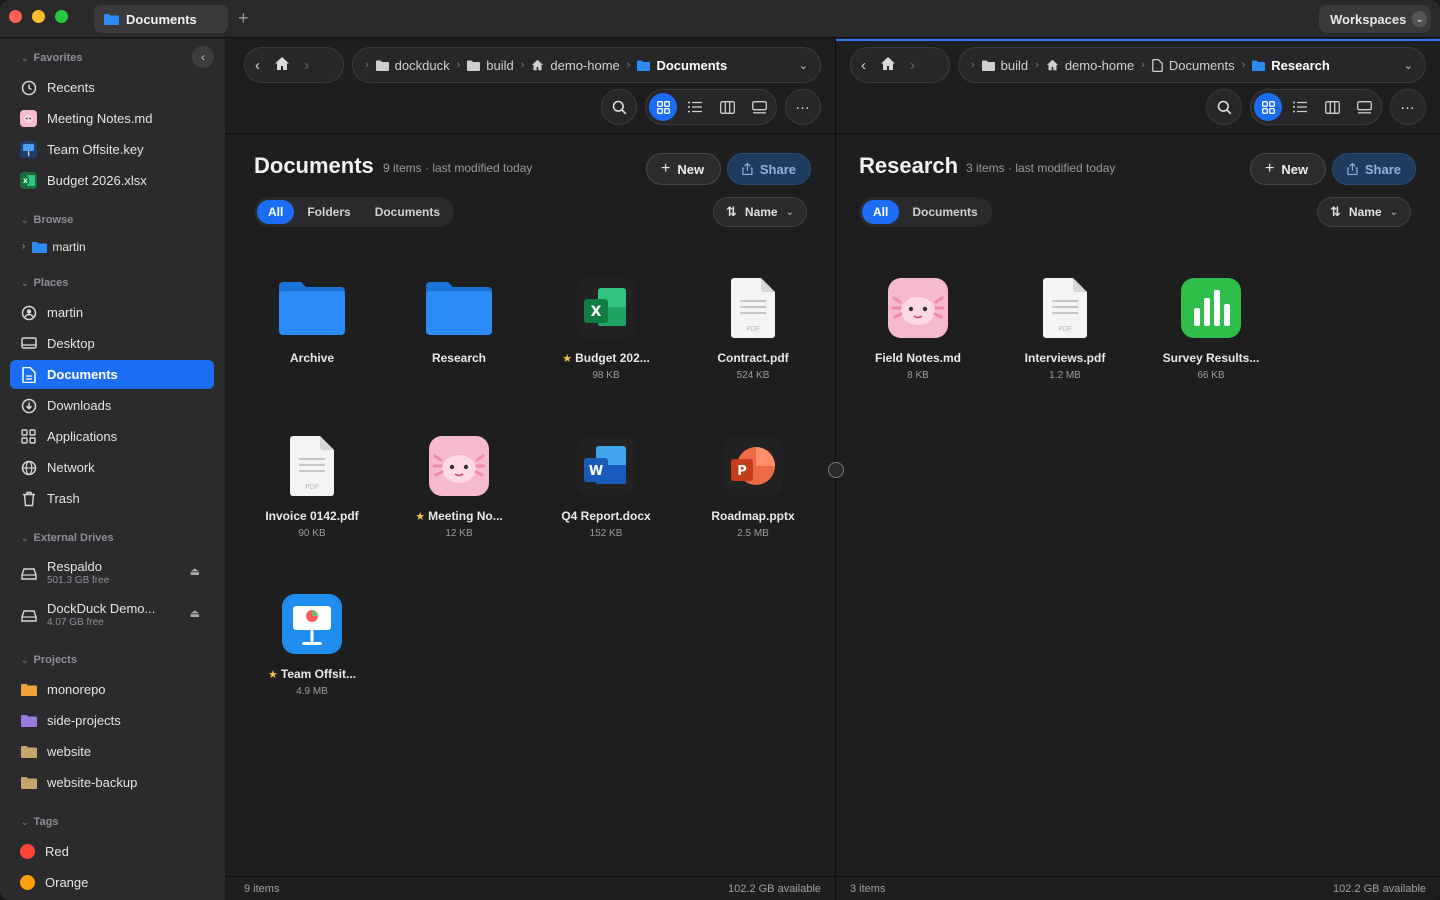 The image size is (1440, 900). What do you see at coordinates (112, 246) in the screenshot?
I see `sidebar-item-browse-martin: › martin` at bounding box center [112, 246].